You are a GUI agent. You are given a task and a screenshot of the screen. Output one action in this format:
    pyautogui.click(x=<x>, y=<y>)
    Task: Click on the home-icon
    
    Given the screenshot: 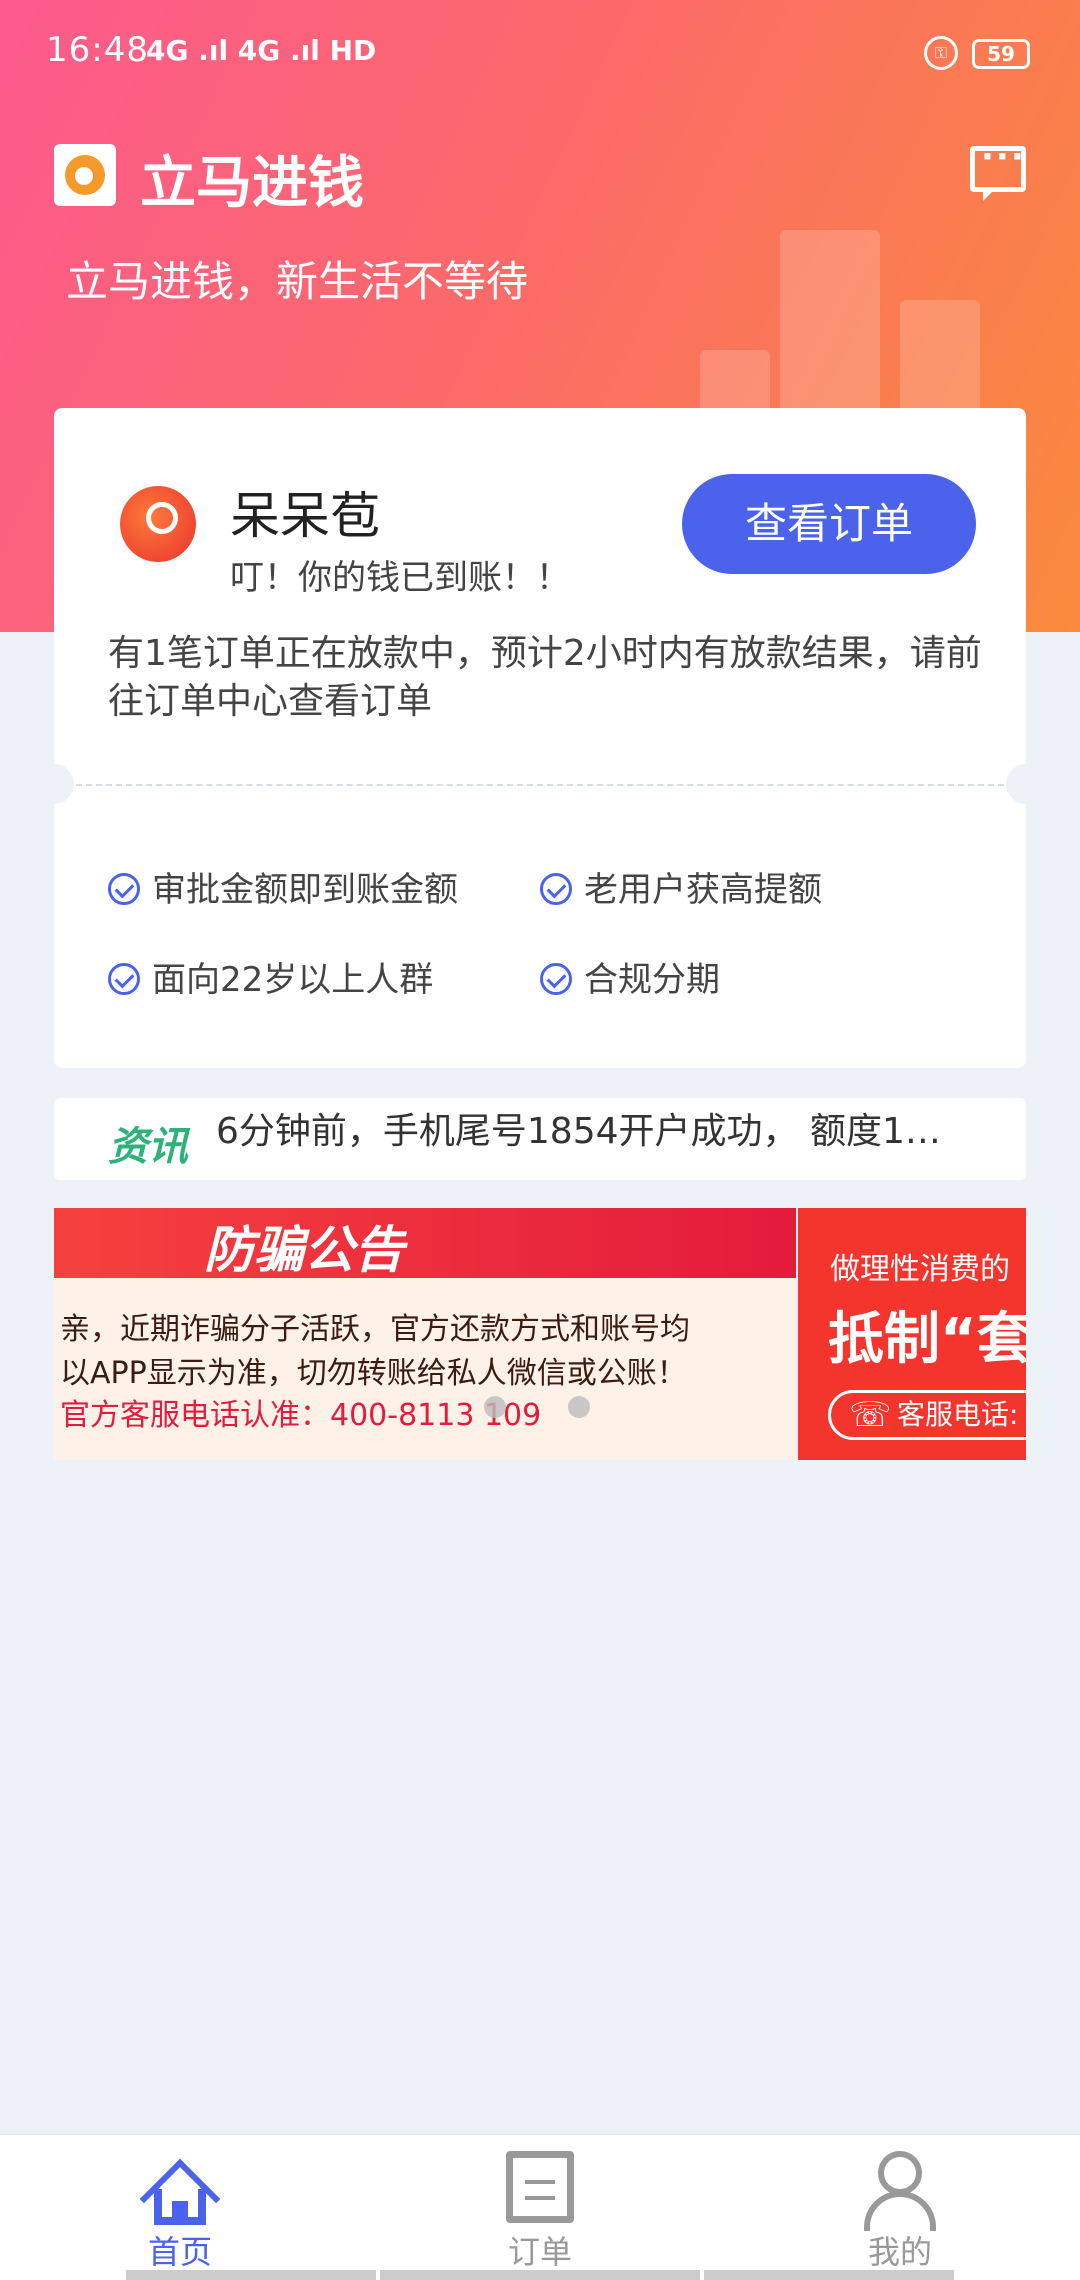 What is the action you would take?
    pyautogui.click(x=180, y=2196)
    